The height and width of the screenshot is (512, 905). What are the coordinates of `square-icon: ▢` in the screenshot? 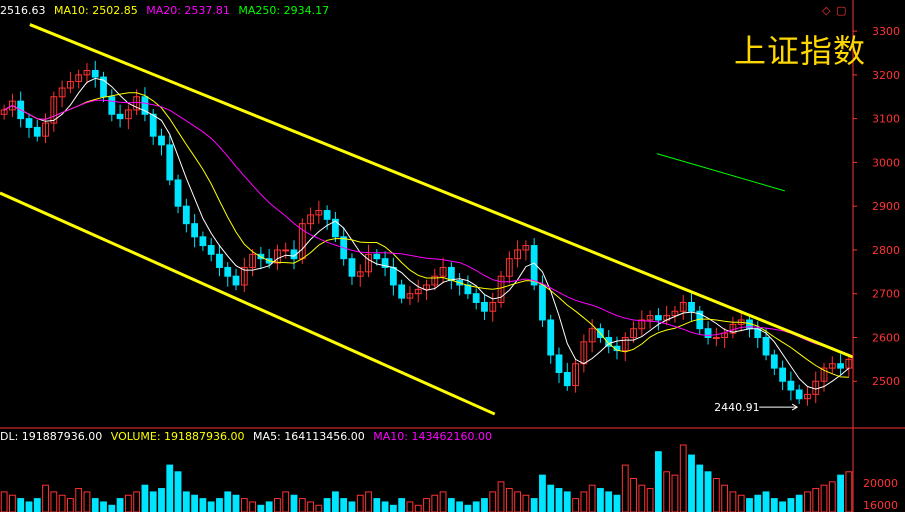 It's located at (841, 10).